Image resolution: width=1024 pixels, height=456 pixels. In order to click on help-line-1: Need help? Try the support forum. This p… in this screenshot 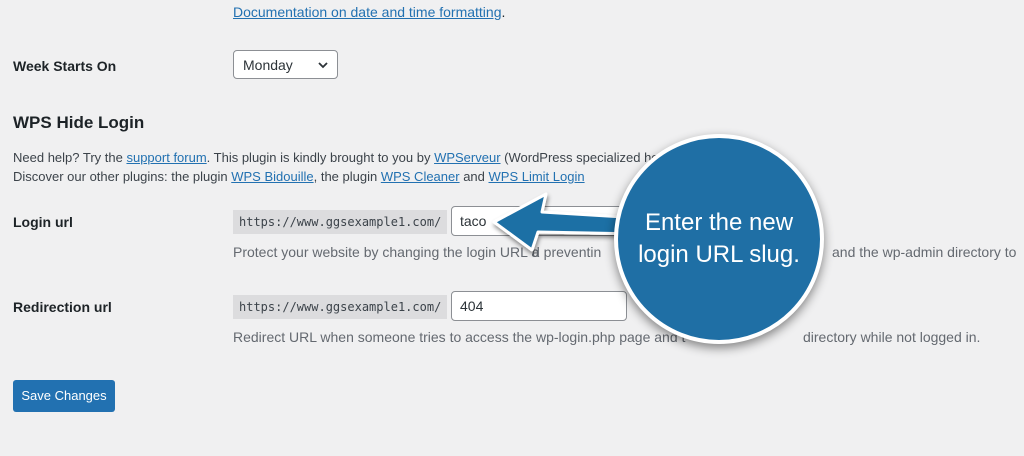, I will do `click(336, 157)`.